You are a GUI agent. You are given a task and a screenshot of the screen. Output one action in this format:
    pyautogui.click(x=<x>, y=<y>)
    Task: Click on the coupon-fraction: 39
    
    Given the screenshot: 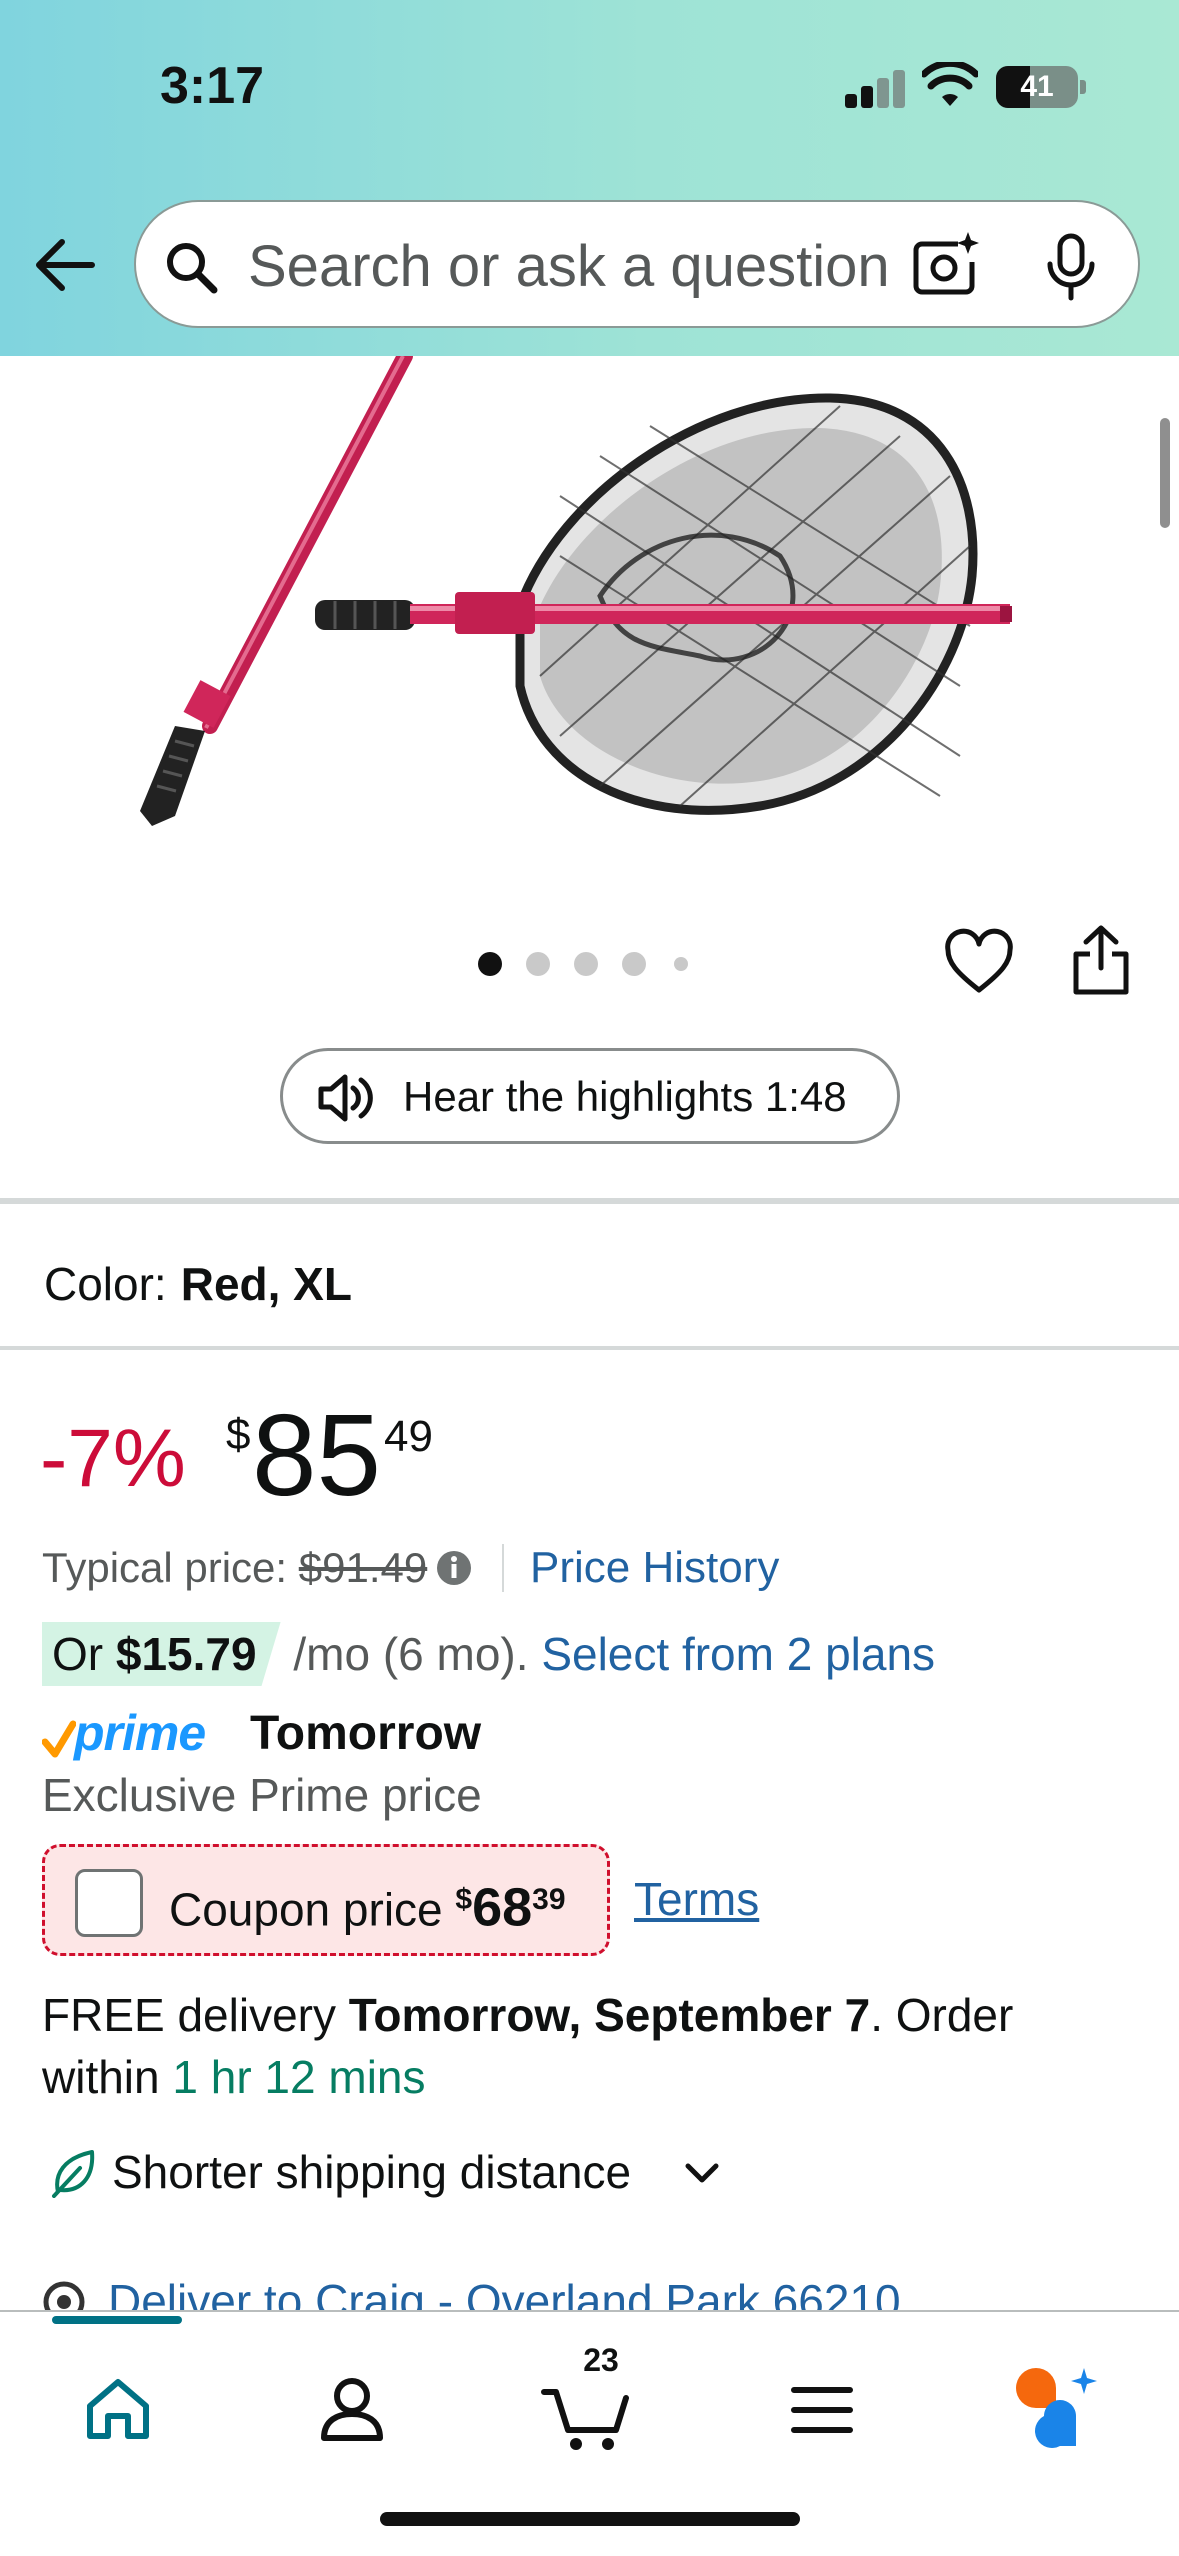 What is the action you would take?
    pyautogui.click(x=549, y=1899)
    